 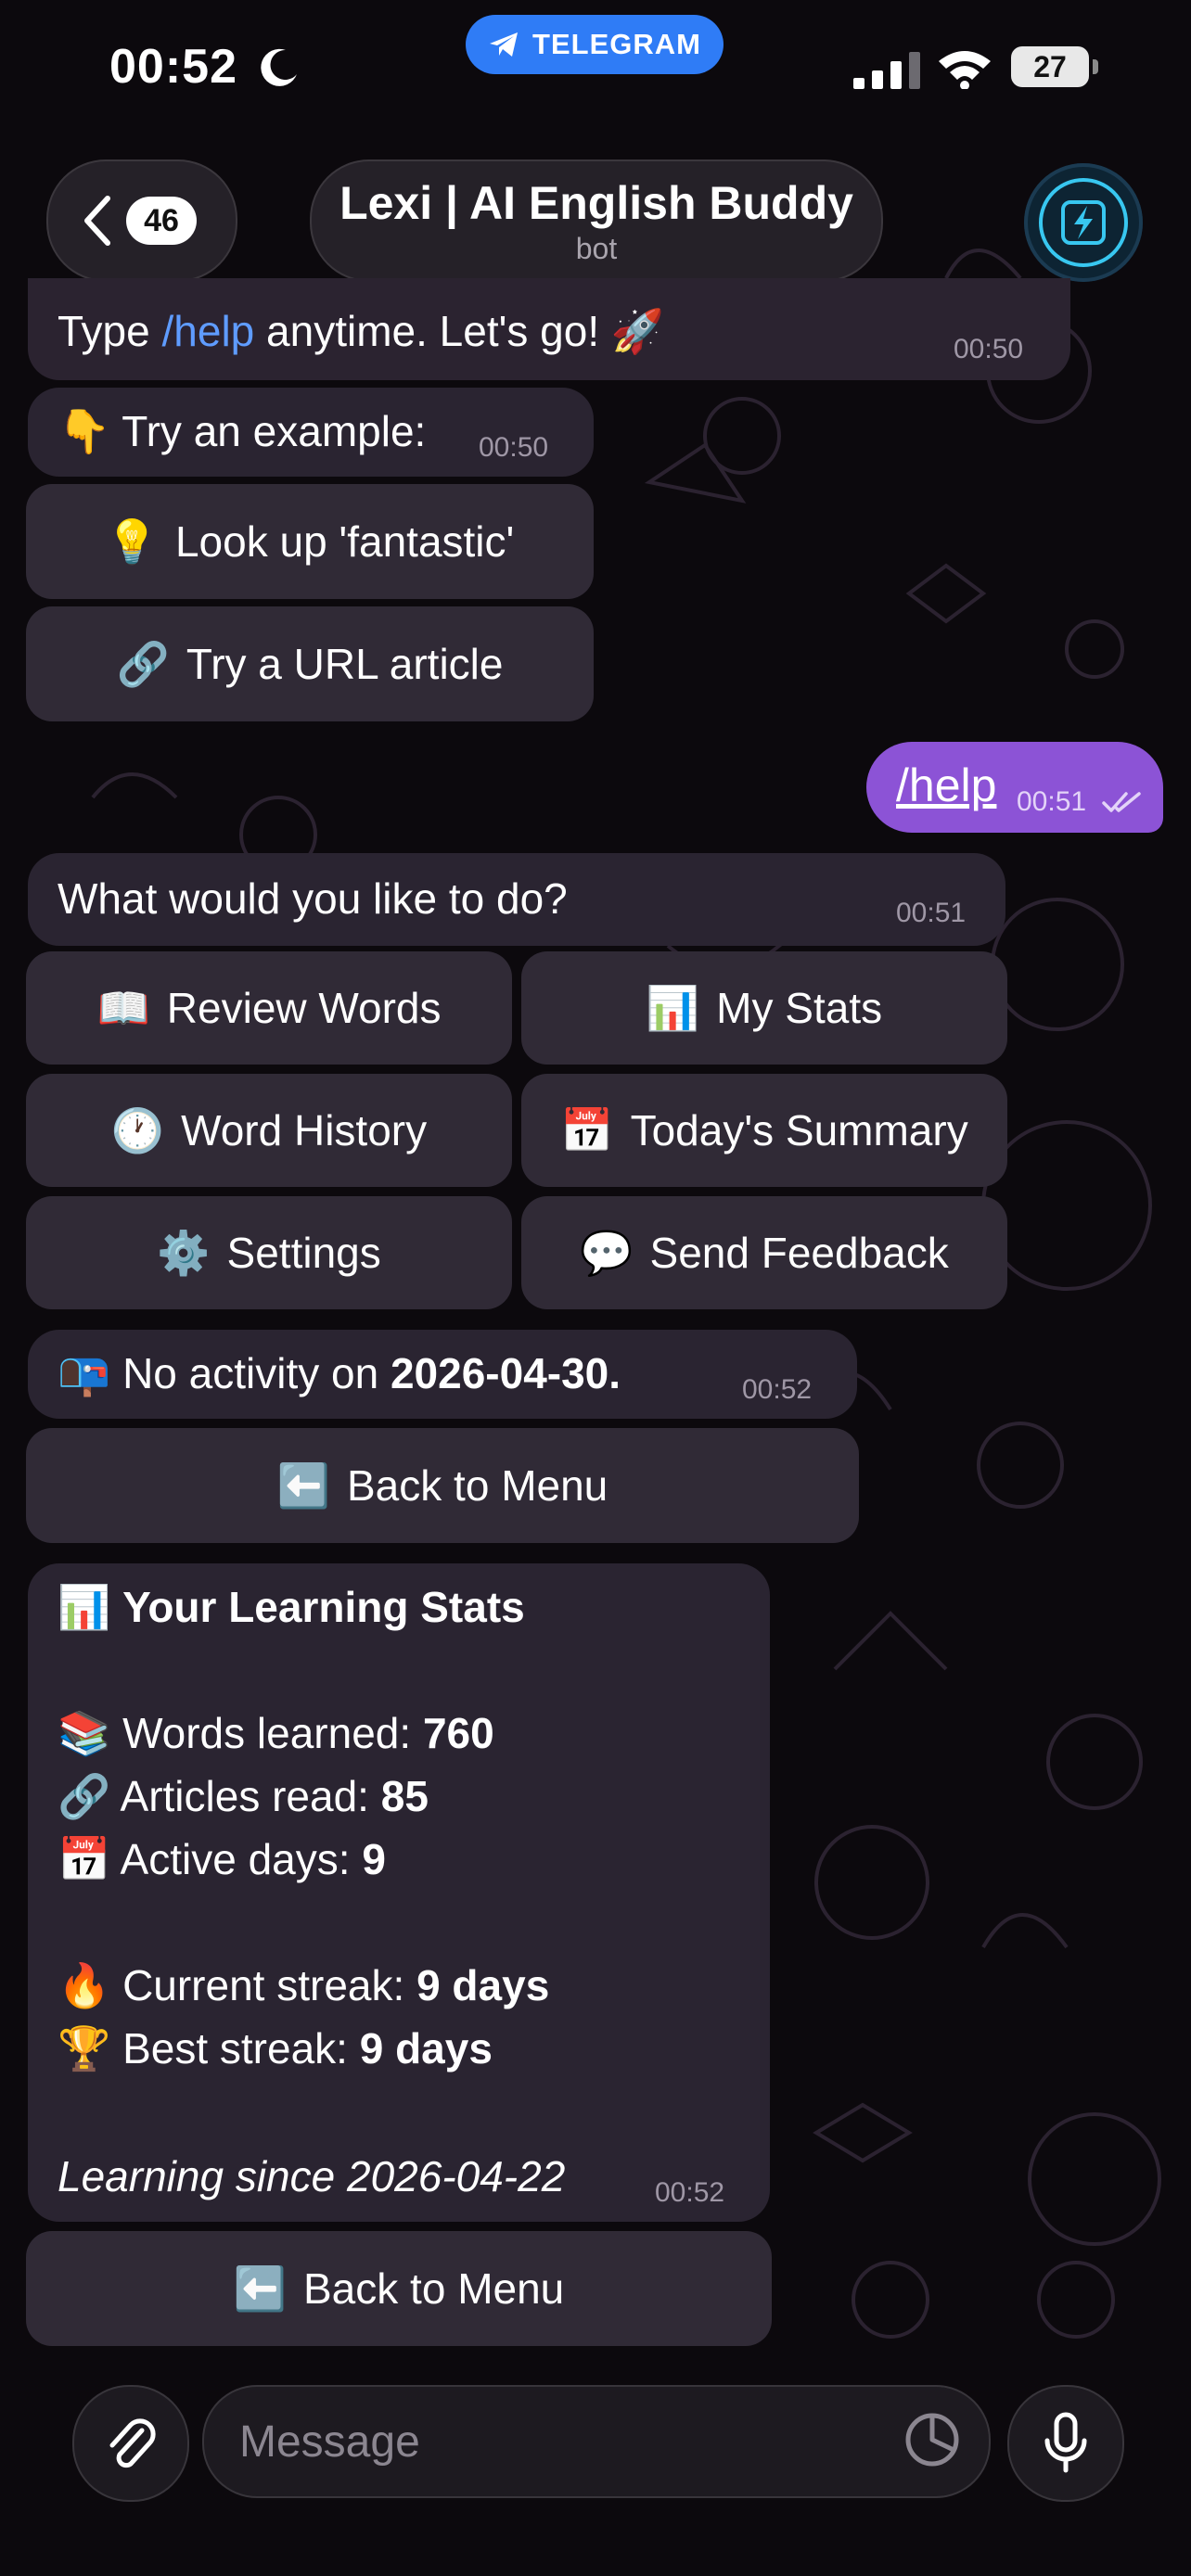 I want to click on unread-count-badge: 46, so click(x=161, y=221).